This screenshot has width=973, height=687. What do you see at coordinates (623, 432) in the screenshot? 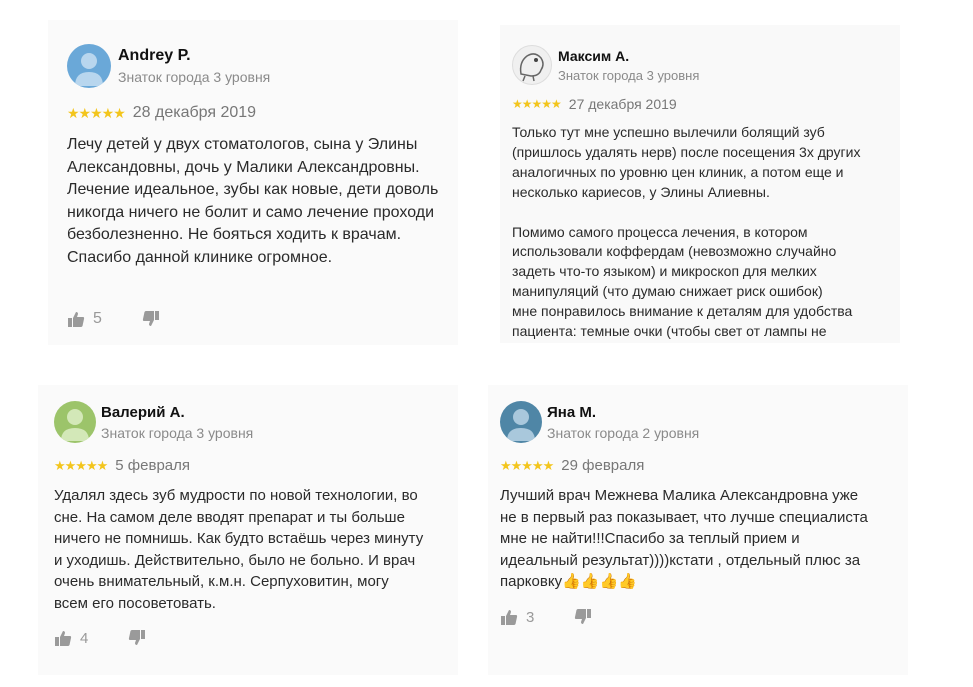
I see `author-level: Знаток города 2 уровня` at bounding box center [623, 432].